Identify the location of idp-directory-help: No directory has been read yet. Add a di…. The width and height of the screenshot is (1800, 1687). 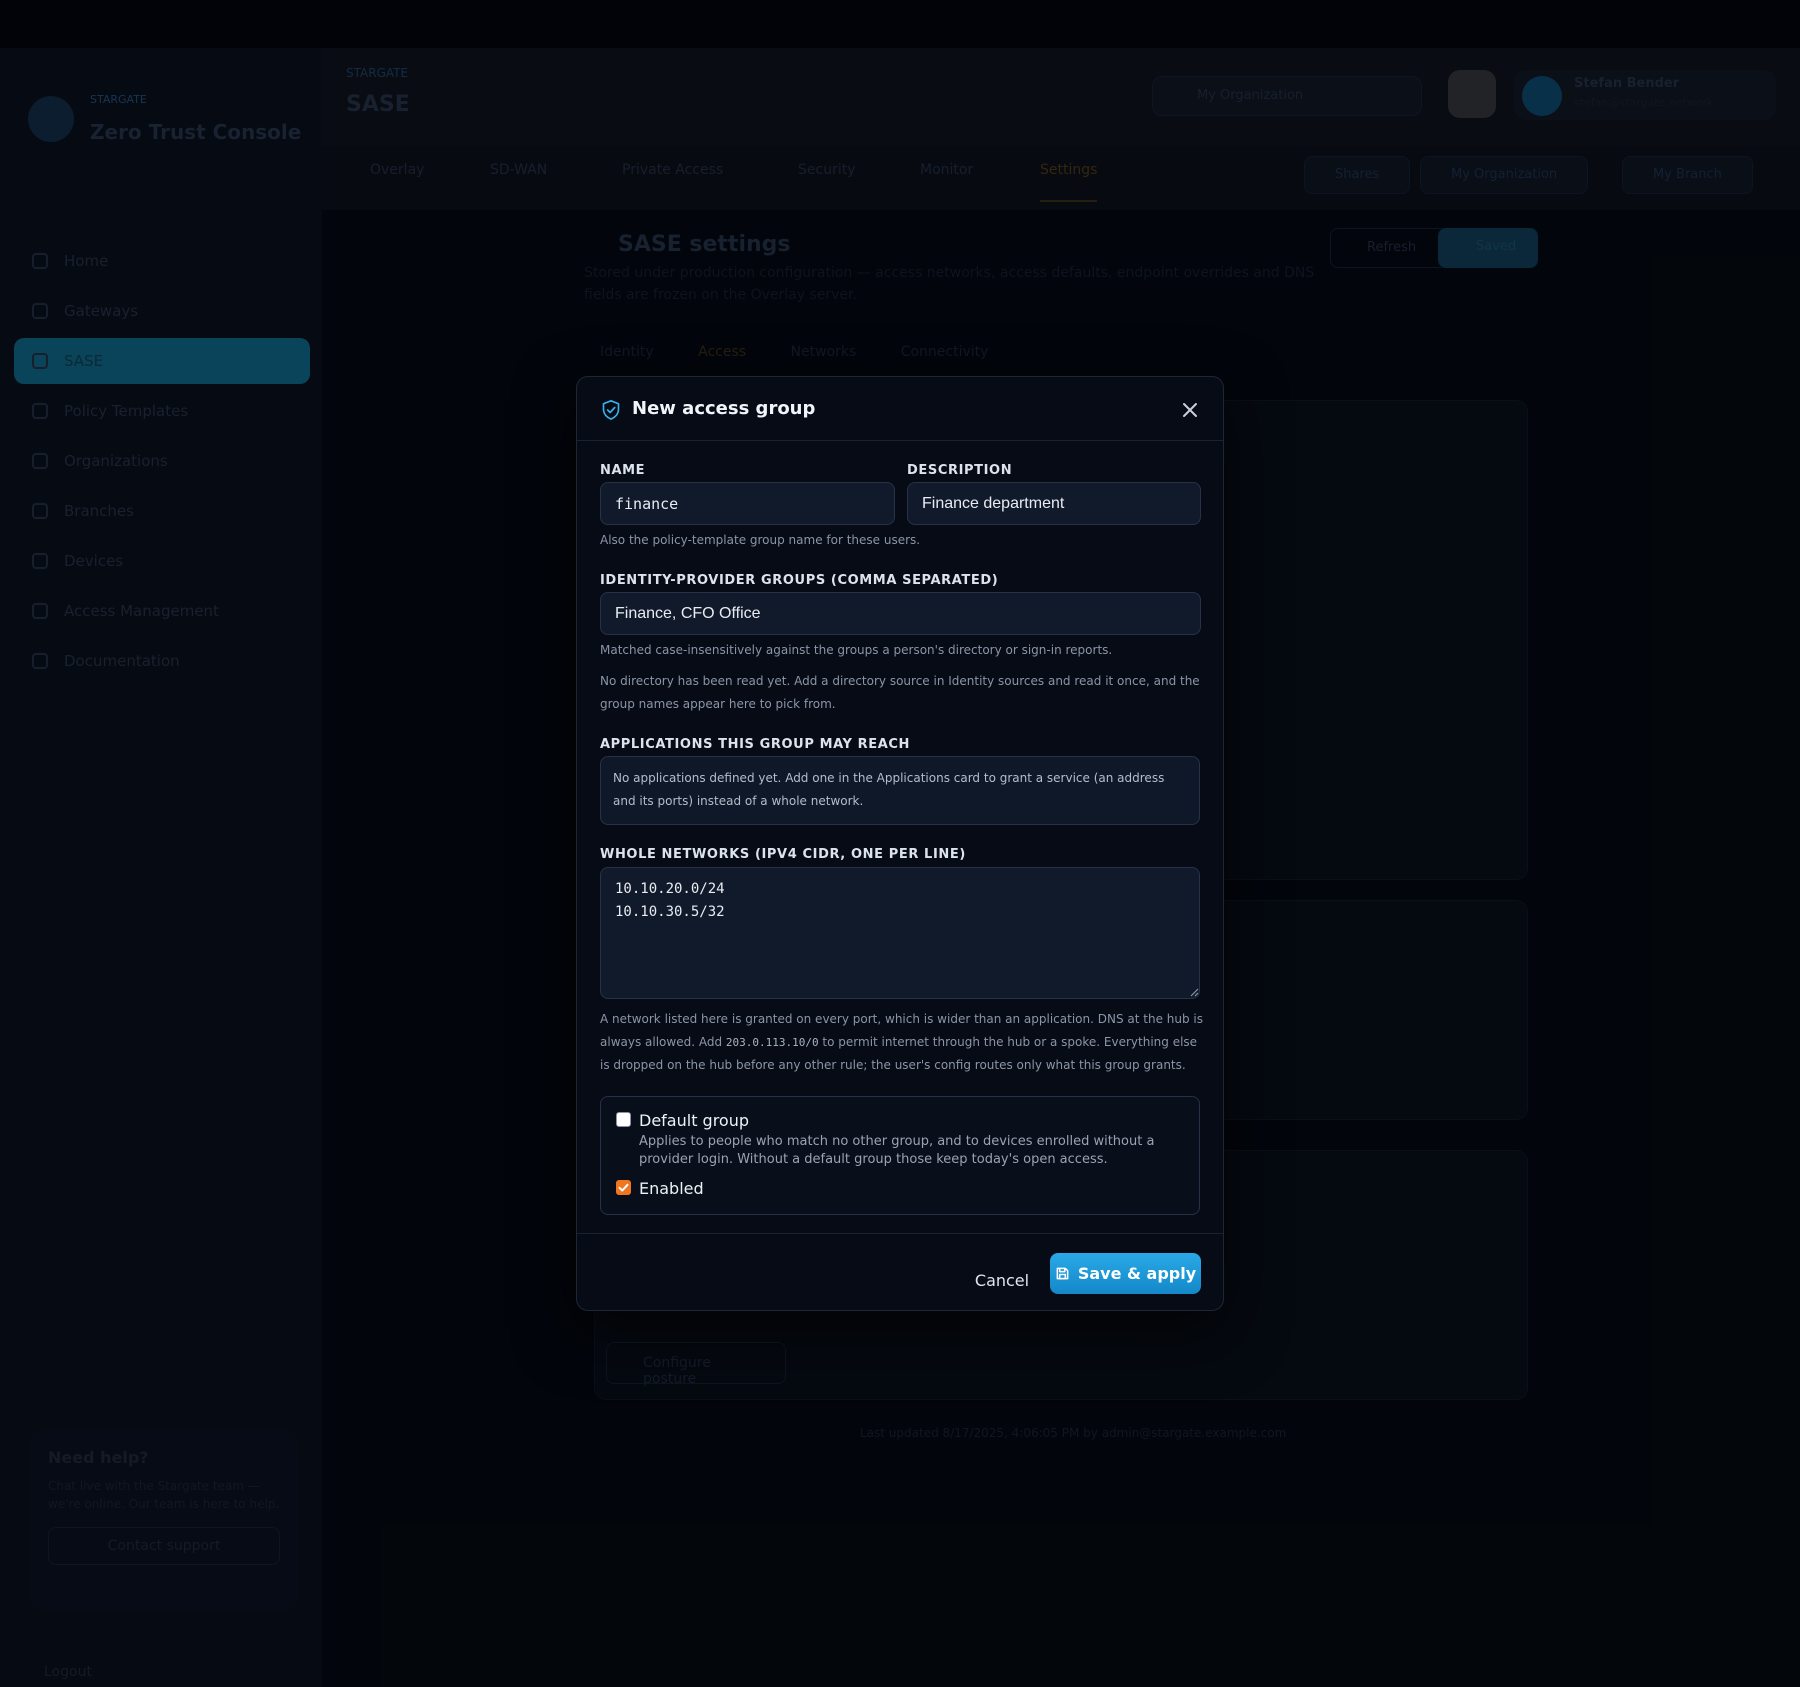
(900, 692).